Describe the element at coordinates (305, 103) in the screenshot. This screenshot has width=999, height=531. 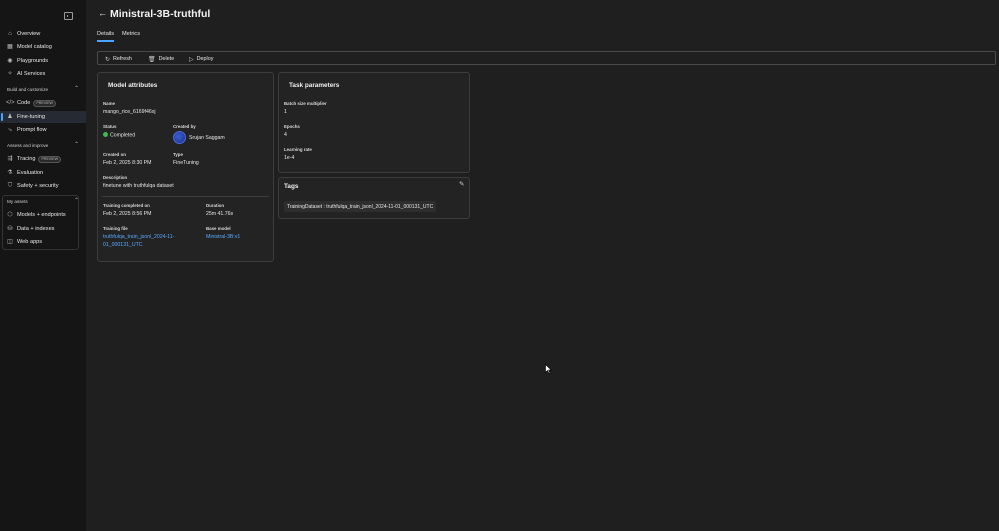
I see `batch-size-label: Batch size multiplier` at that location.